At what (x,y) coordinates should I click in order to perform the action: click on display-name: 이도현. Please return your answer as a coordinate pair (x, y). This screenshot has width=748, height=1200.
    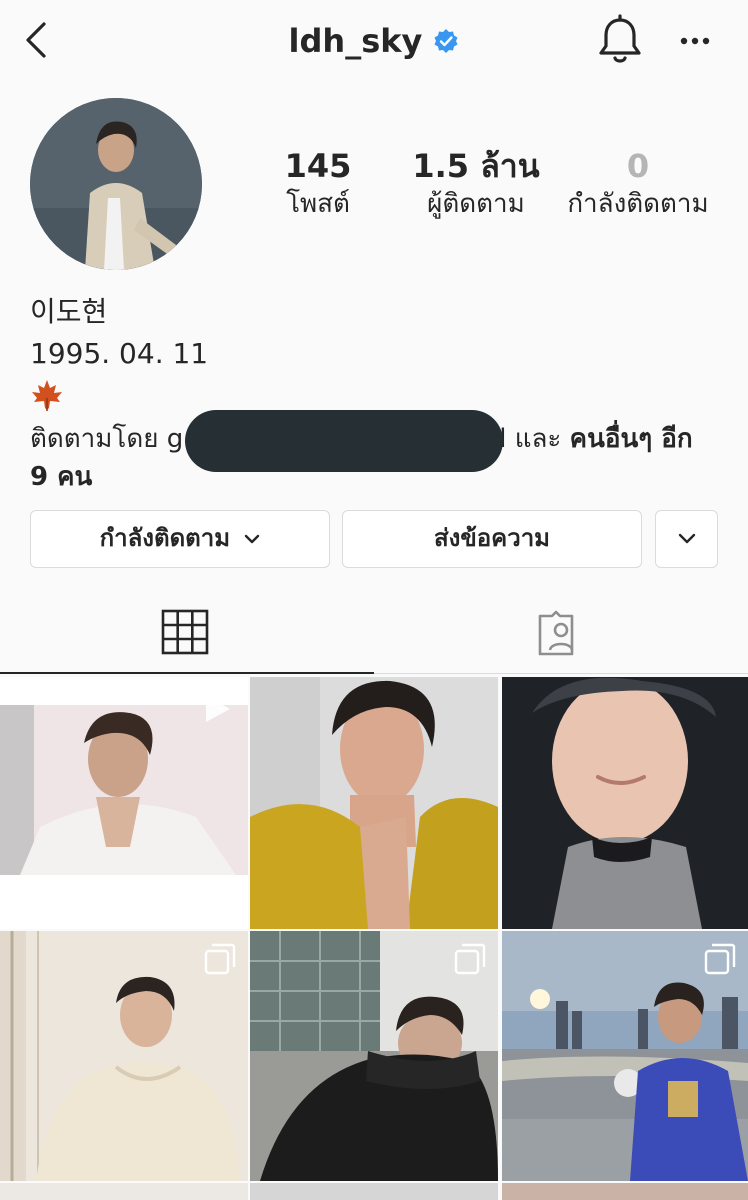
    Looking at the image, I should click on (69, 311).